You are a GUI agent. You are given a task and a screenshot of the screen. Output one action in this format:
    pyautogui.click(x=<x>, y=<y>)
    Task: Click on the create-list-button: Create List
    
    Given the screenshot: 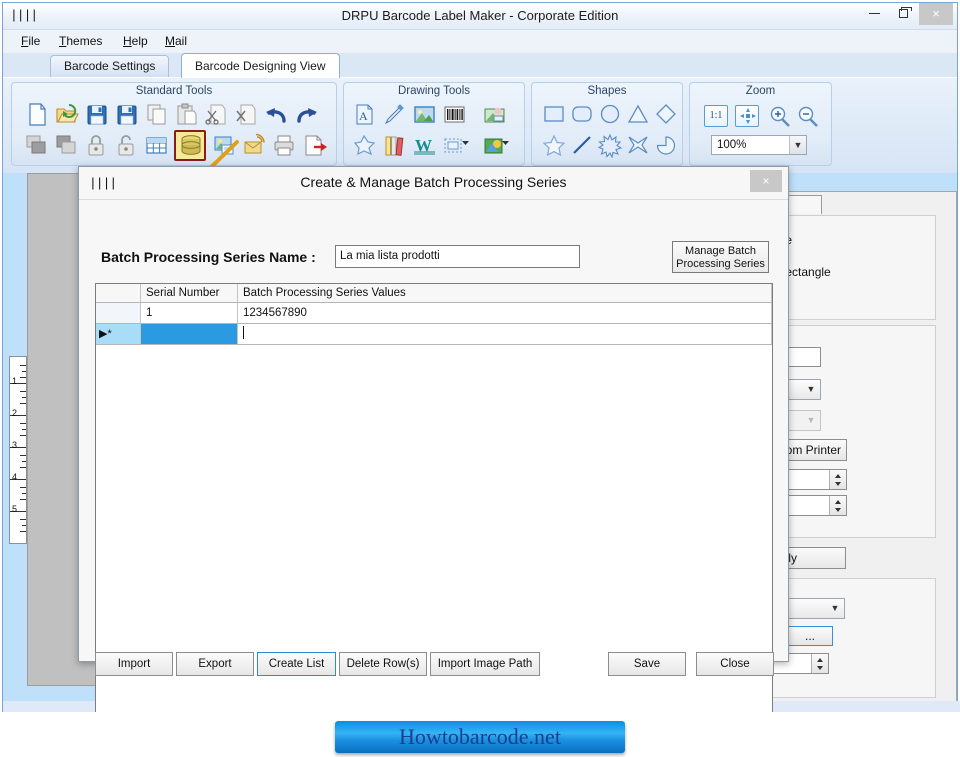 What is the action you would take?
    pyautogui.click(x=296, y=664)
    